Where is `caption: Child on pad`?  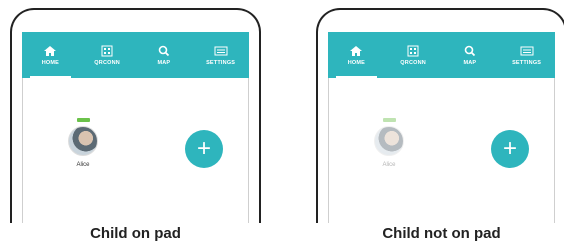 caption: Child on pad is located at coordinates (135, 233).